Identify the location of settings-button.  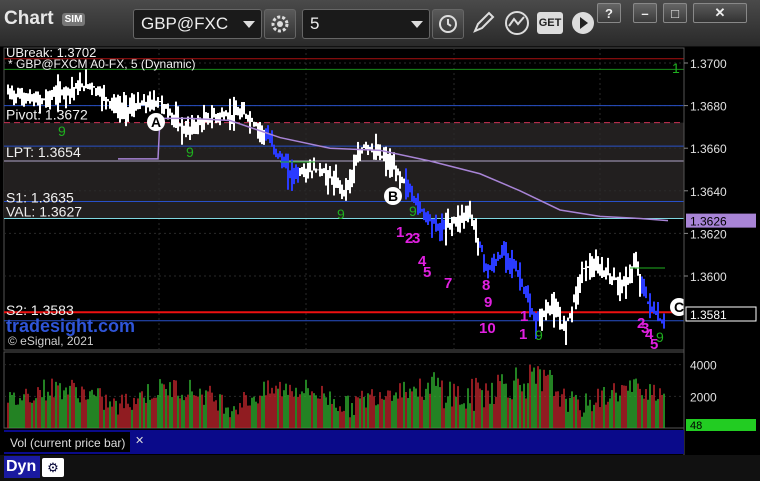
(280, 24).